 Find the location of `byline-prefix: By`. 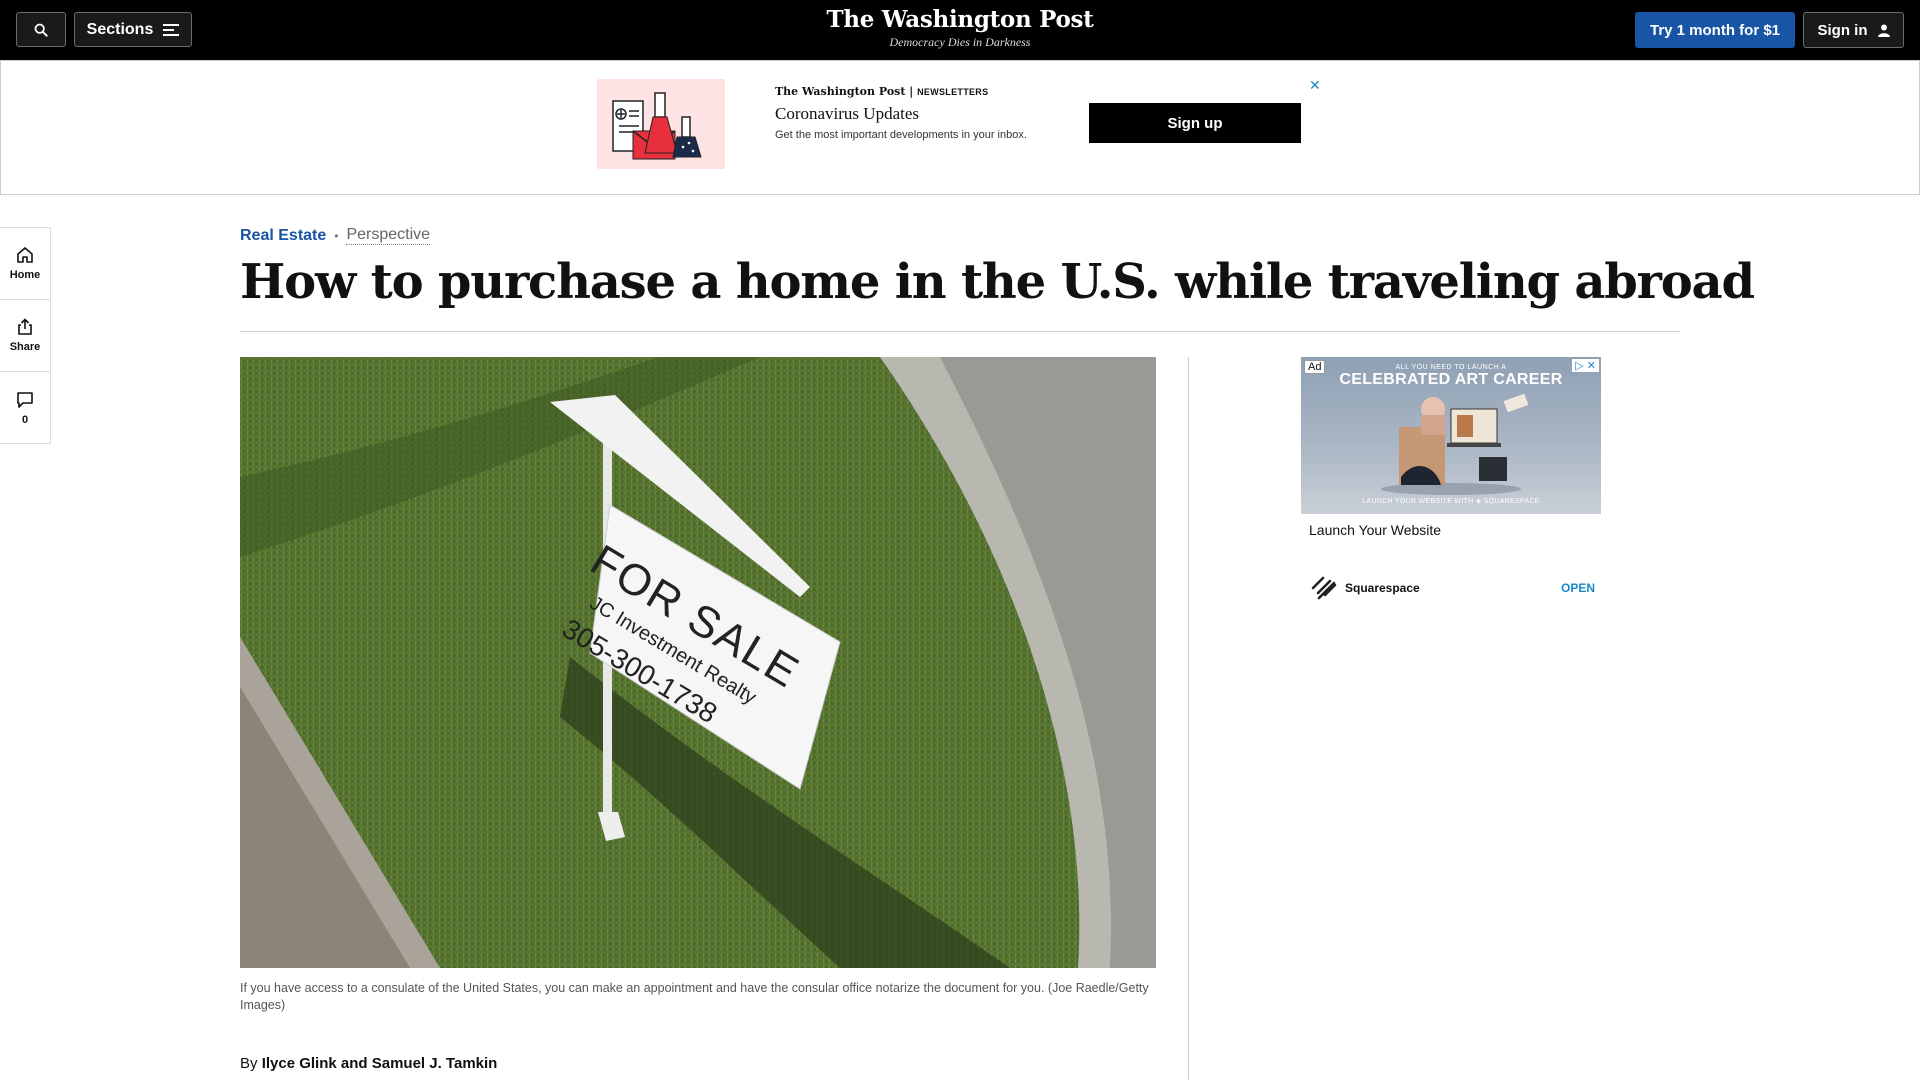

byline-prefix: By is located at coordinates (249, 1063).